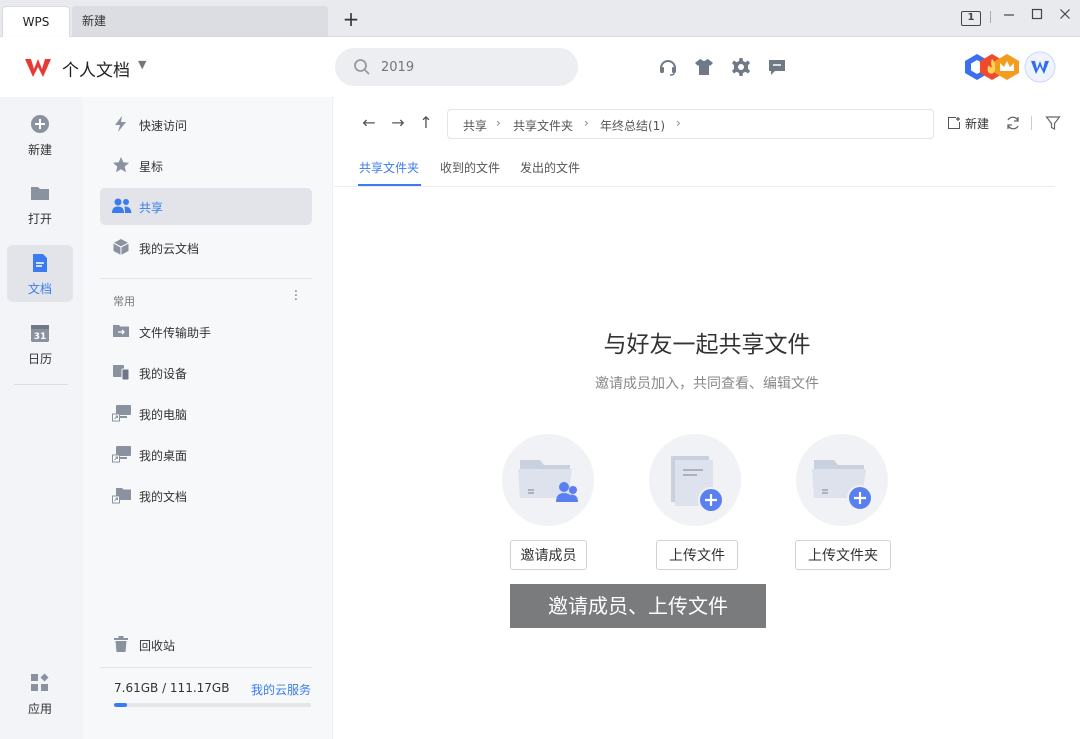 Image resolution: width=1080 pixels, height=739 pixels. I want to click on tshirt-icon, so click(704, 67).